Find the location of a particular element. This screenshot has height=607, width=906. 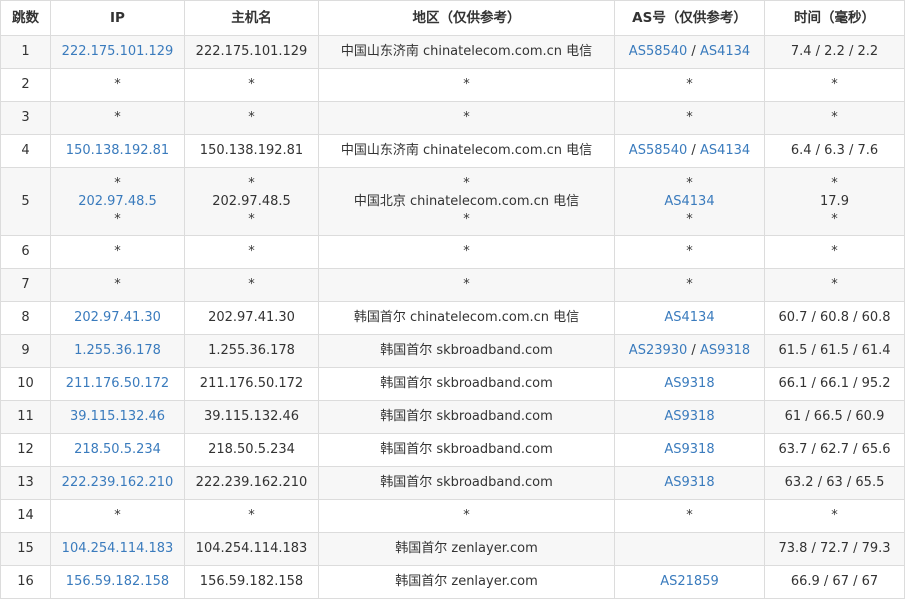

ip-link: 104.254.114.183 is located at coordinates (117, 549).